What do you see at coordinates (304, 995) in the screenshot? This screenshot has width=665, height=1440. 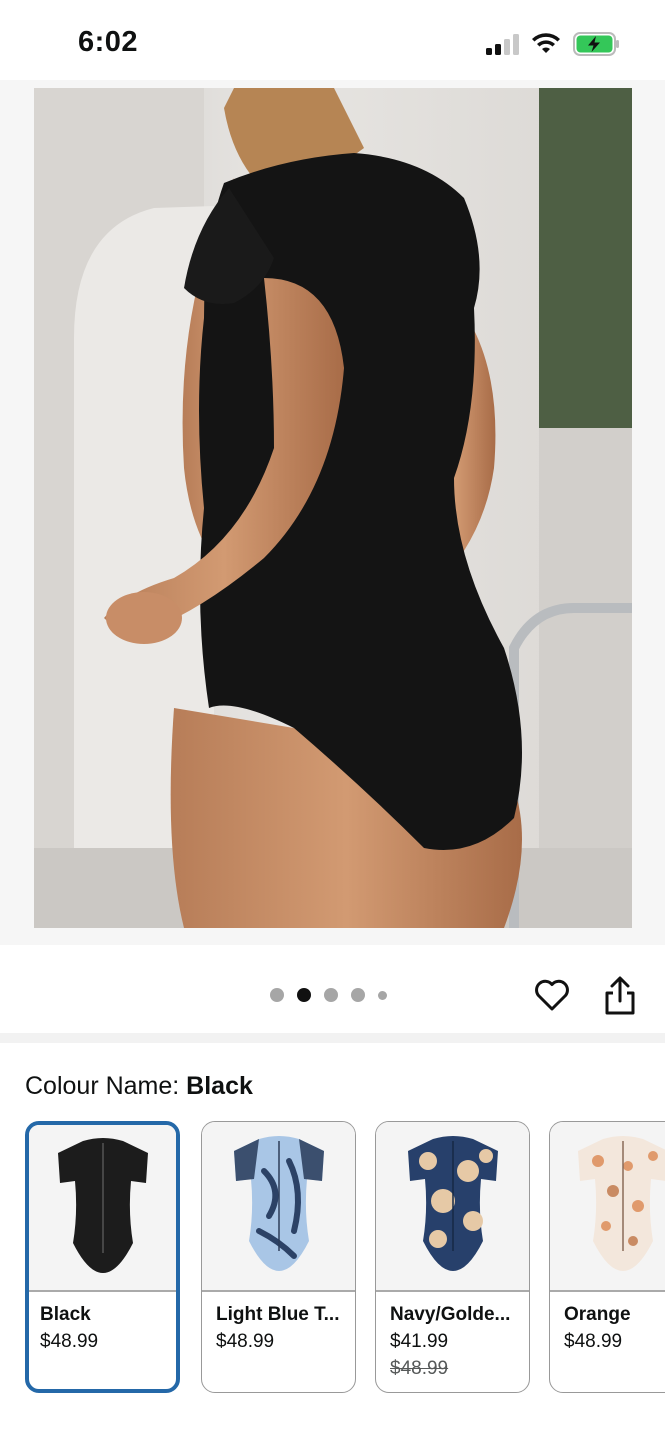 I see `pager-dot-active` at bounding box center [304, 995].